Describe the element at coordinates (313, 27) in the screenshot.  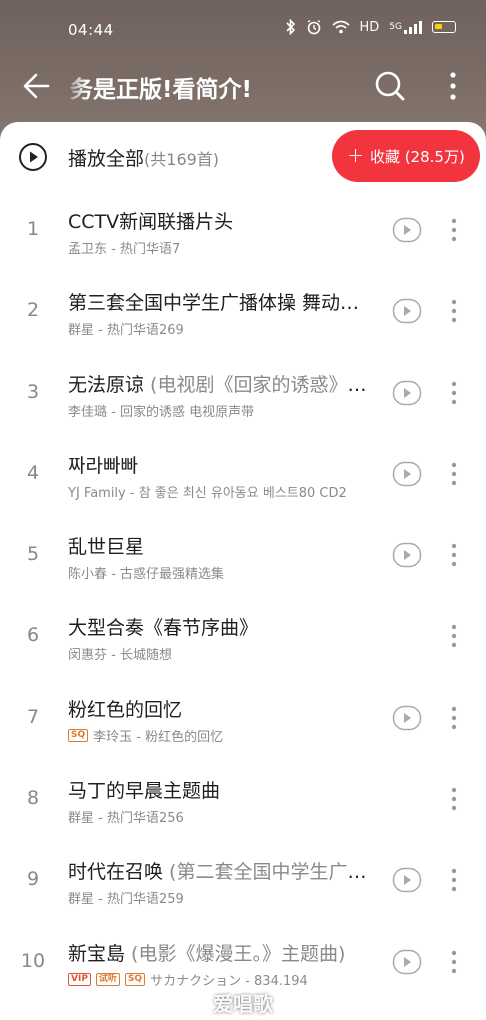
I see `alarm-icon` at that location.